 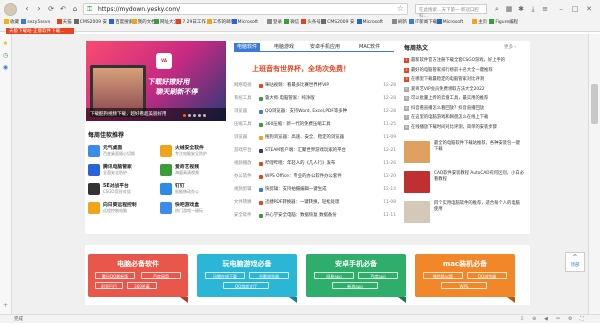 What do you see at coordinates (314, 203) in the screenshot?
I see `news-title: 迅捷PDF转换器：一键转换，轻松处理` at bounding box center [314, 203].